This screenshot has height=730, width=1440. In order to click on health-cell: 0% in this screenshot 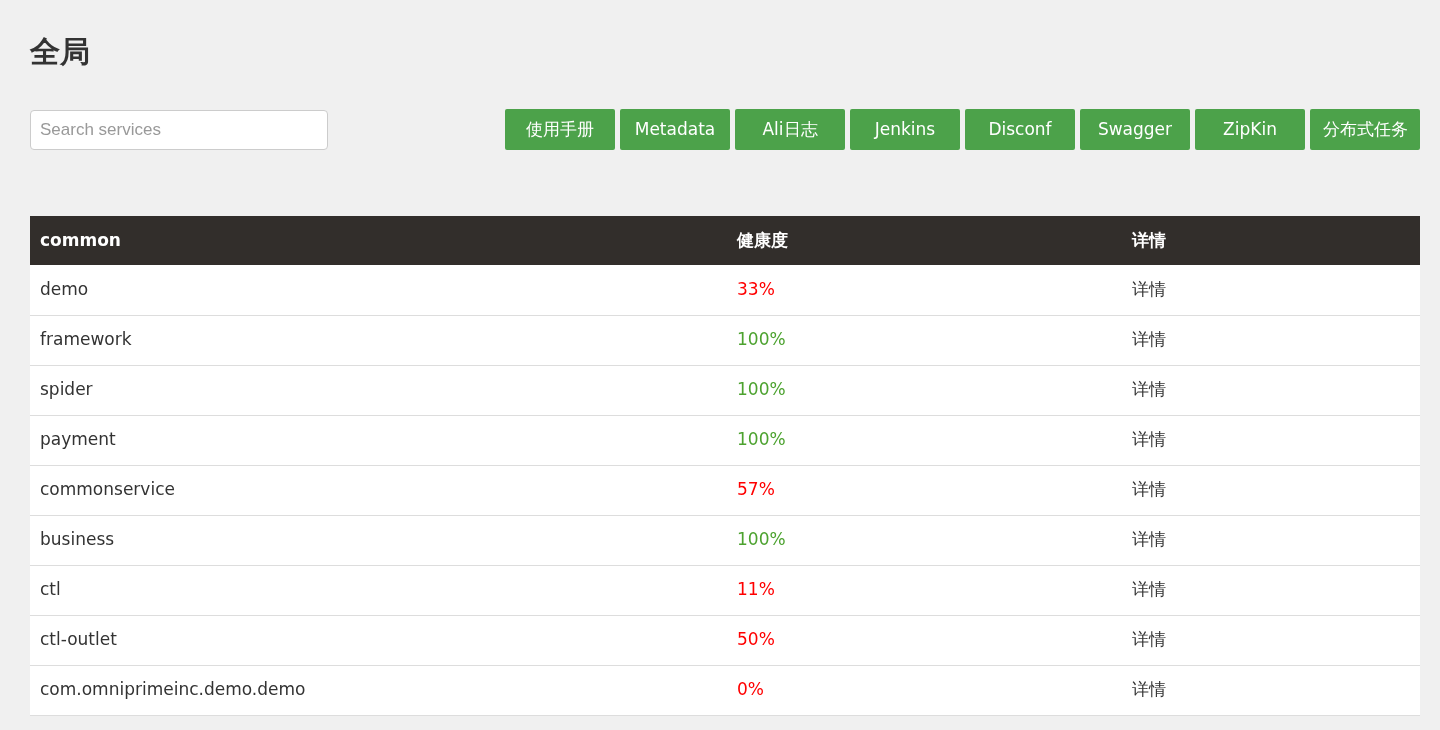, I will do `click(924, 690)`.